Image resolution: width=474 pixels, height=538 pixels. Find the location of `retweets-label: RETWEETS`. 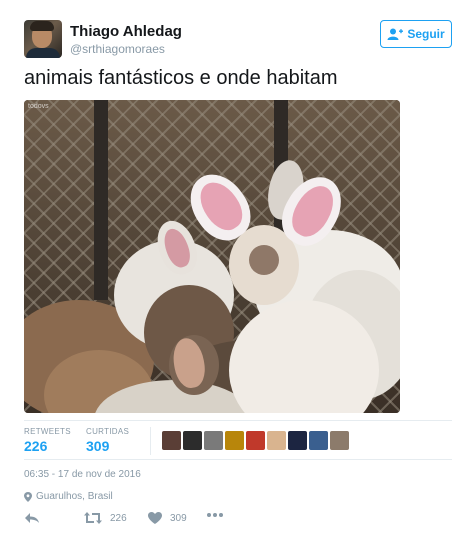

retweets-label: RETWEETS is located at coordinates (47, 431).